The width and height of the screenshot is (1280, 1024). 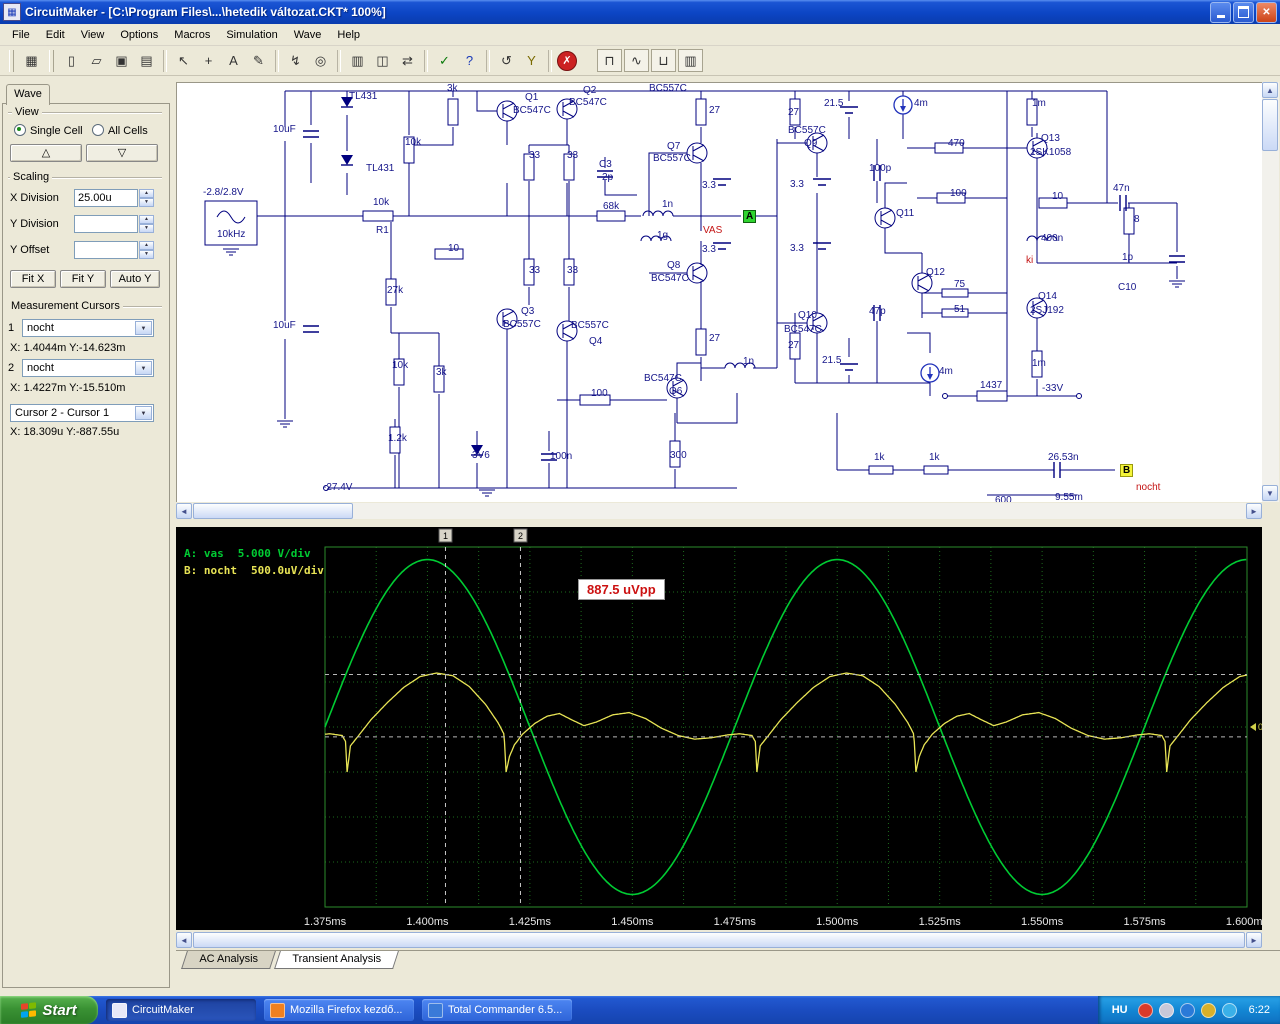 I want to click on x-tick-label: 1.375ms, so click(x=325, y=922).